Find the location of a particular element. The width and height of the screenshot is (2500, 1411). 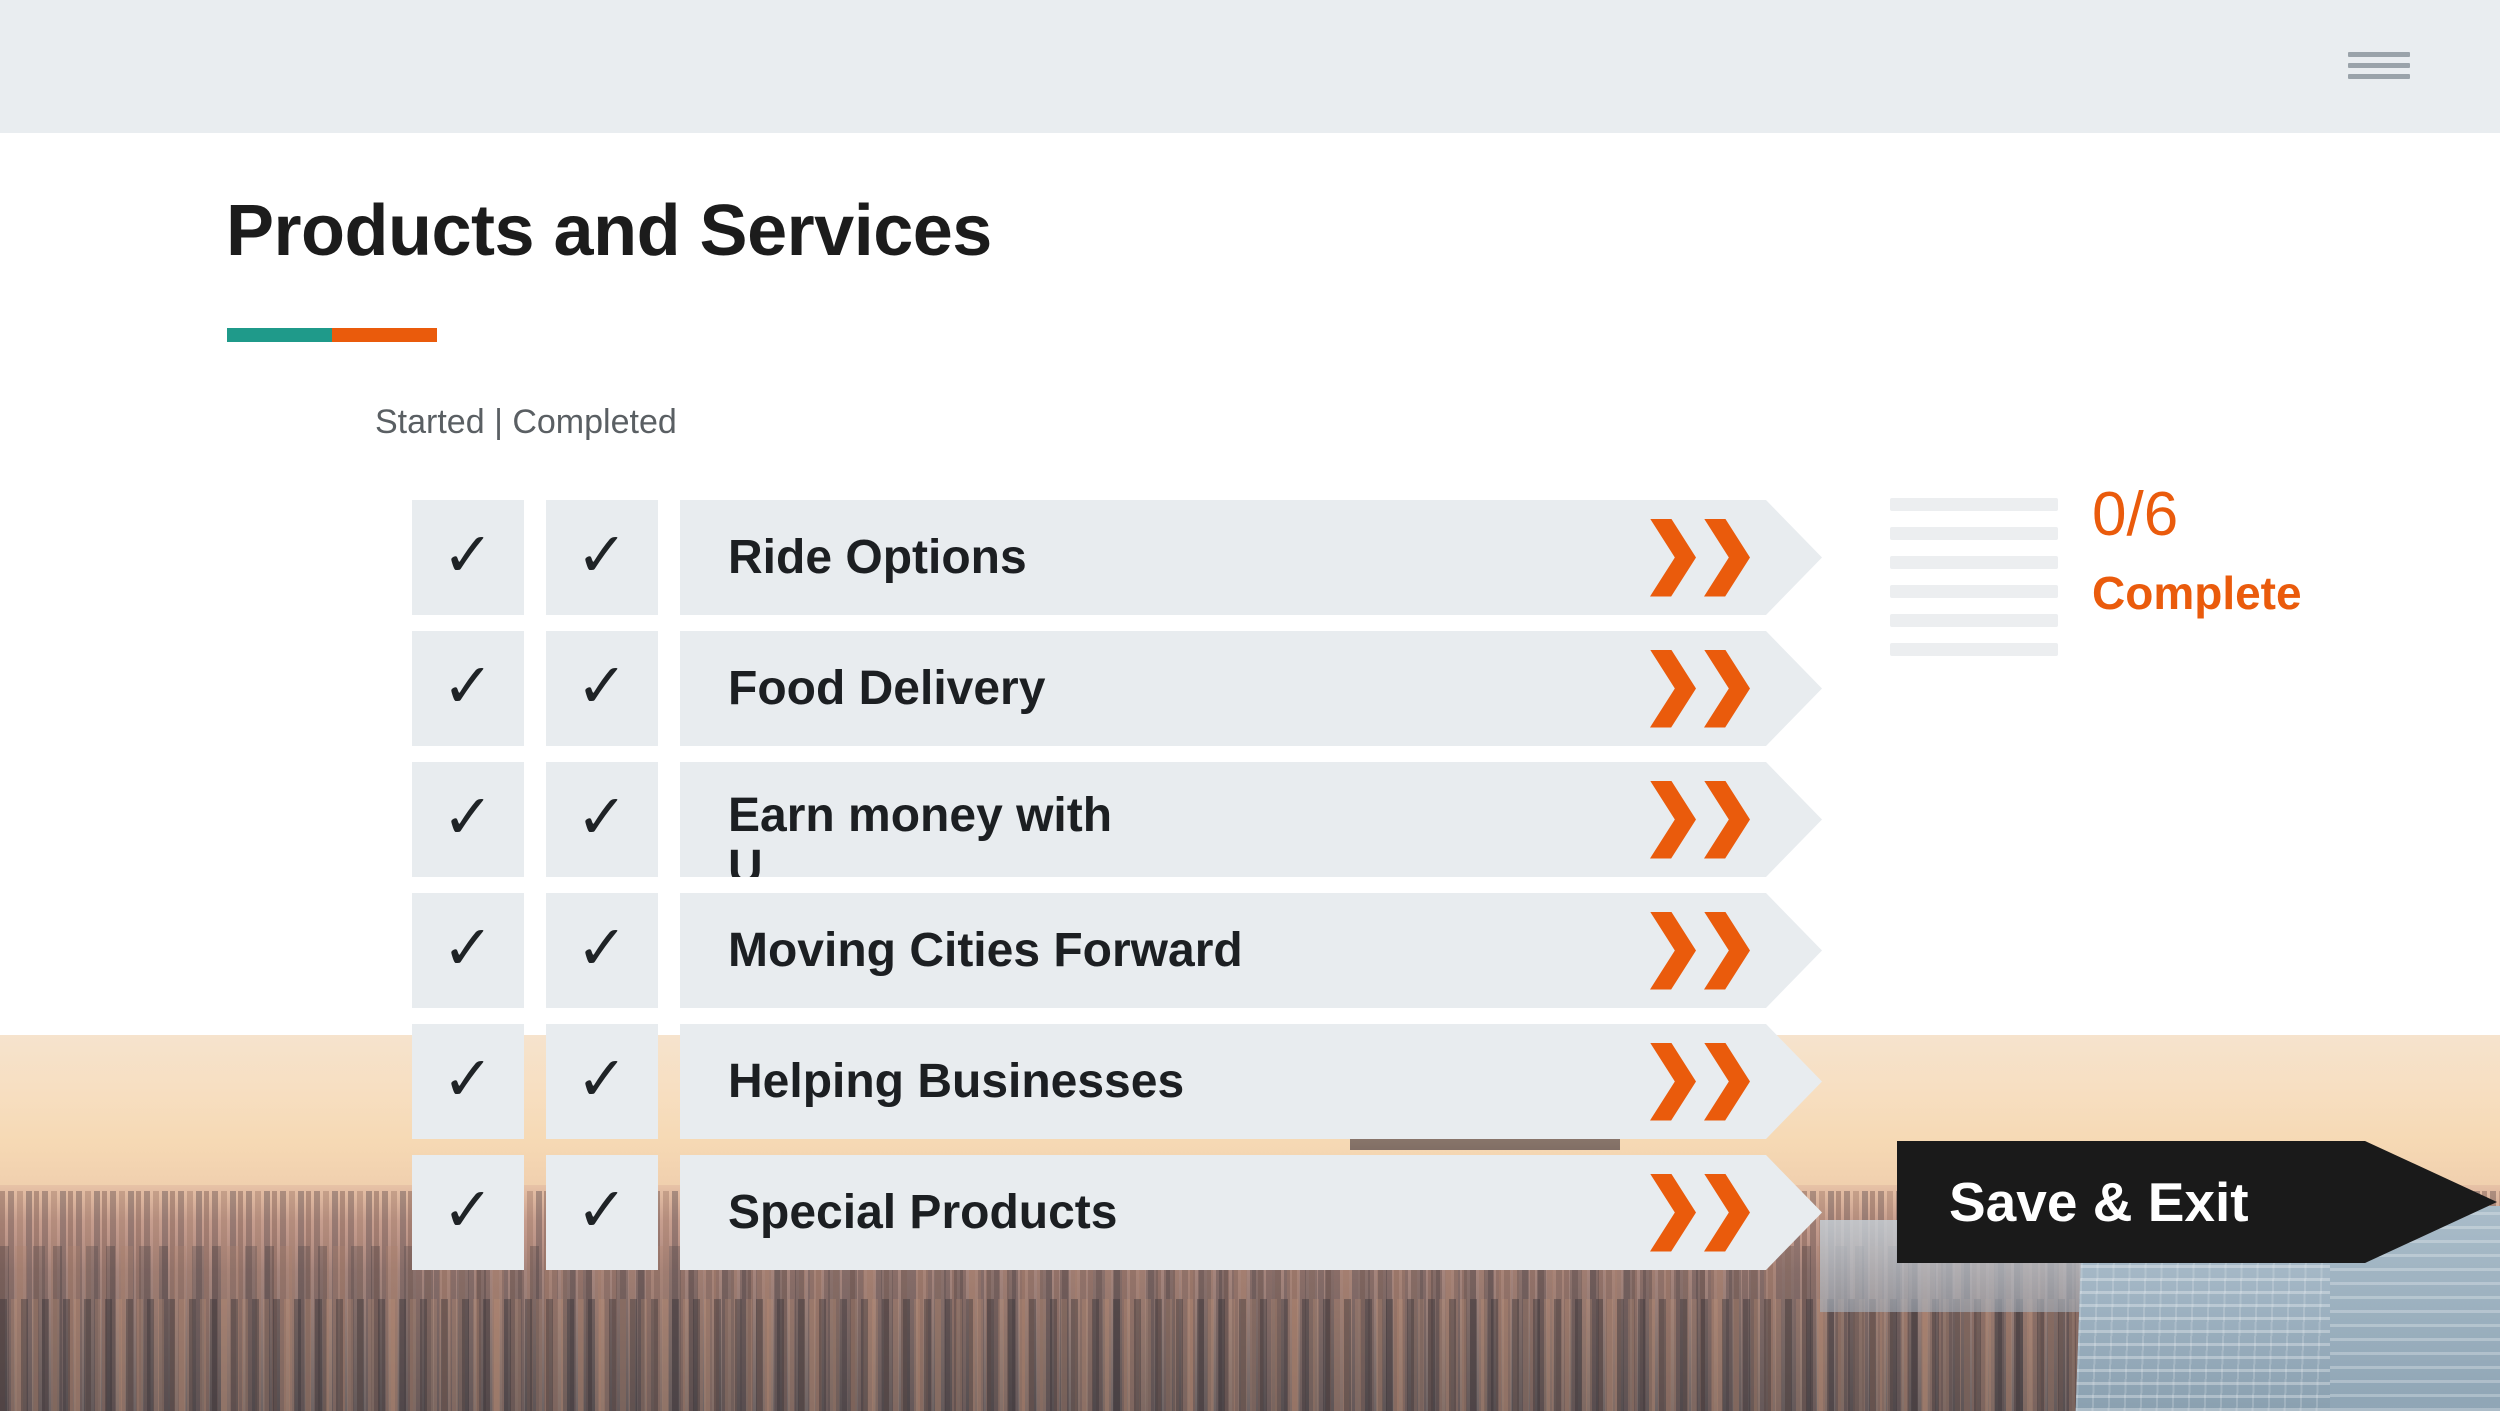

checklist-row-body: Ride Options is located at coordinates (1251, 557).